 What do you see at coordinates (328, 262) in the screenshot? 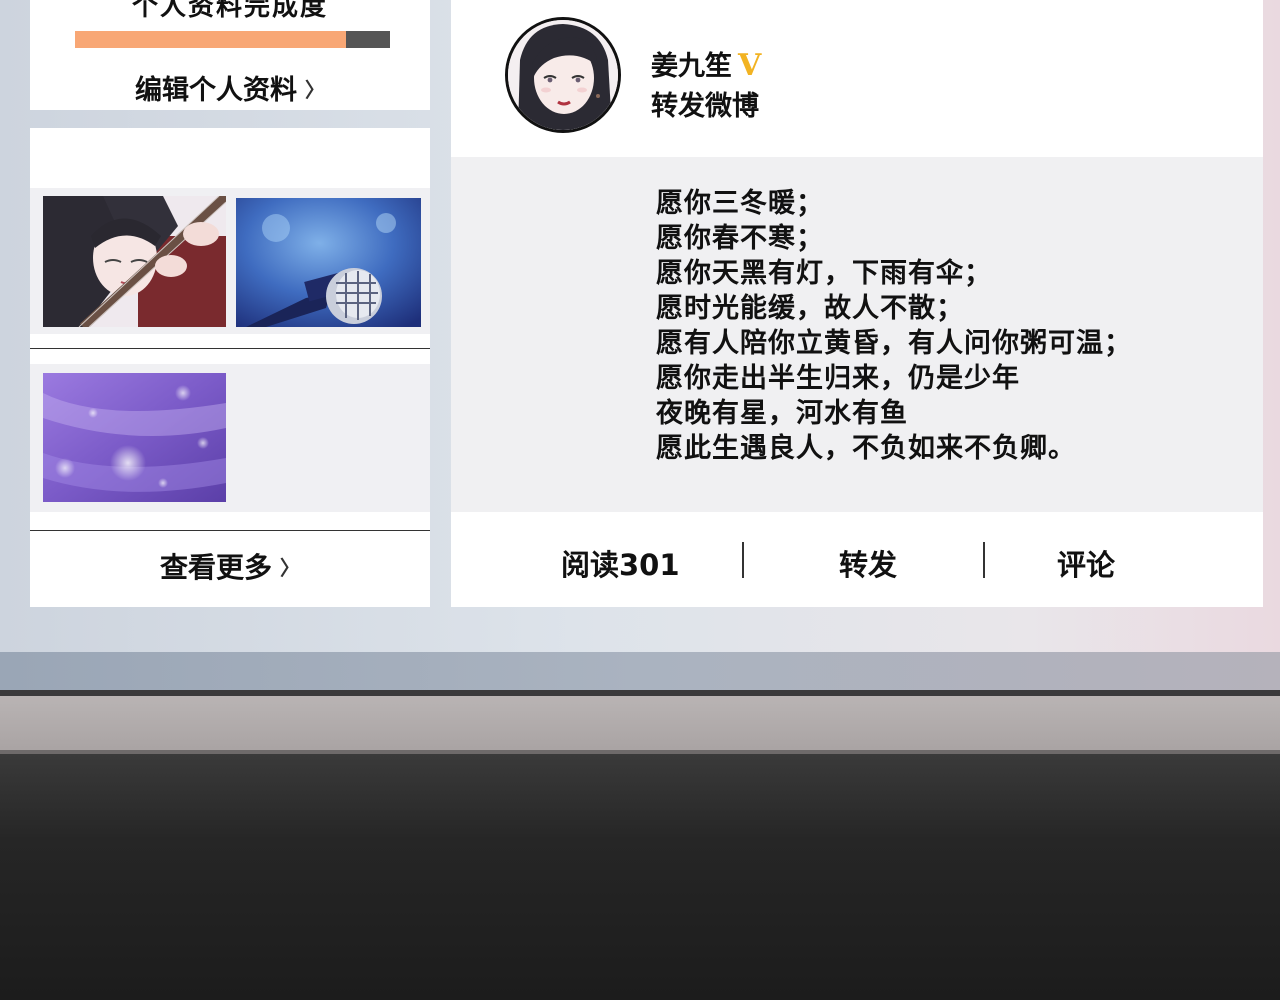
I see `microphone-image` at bounding box center [328, 262].